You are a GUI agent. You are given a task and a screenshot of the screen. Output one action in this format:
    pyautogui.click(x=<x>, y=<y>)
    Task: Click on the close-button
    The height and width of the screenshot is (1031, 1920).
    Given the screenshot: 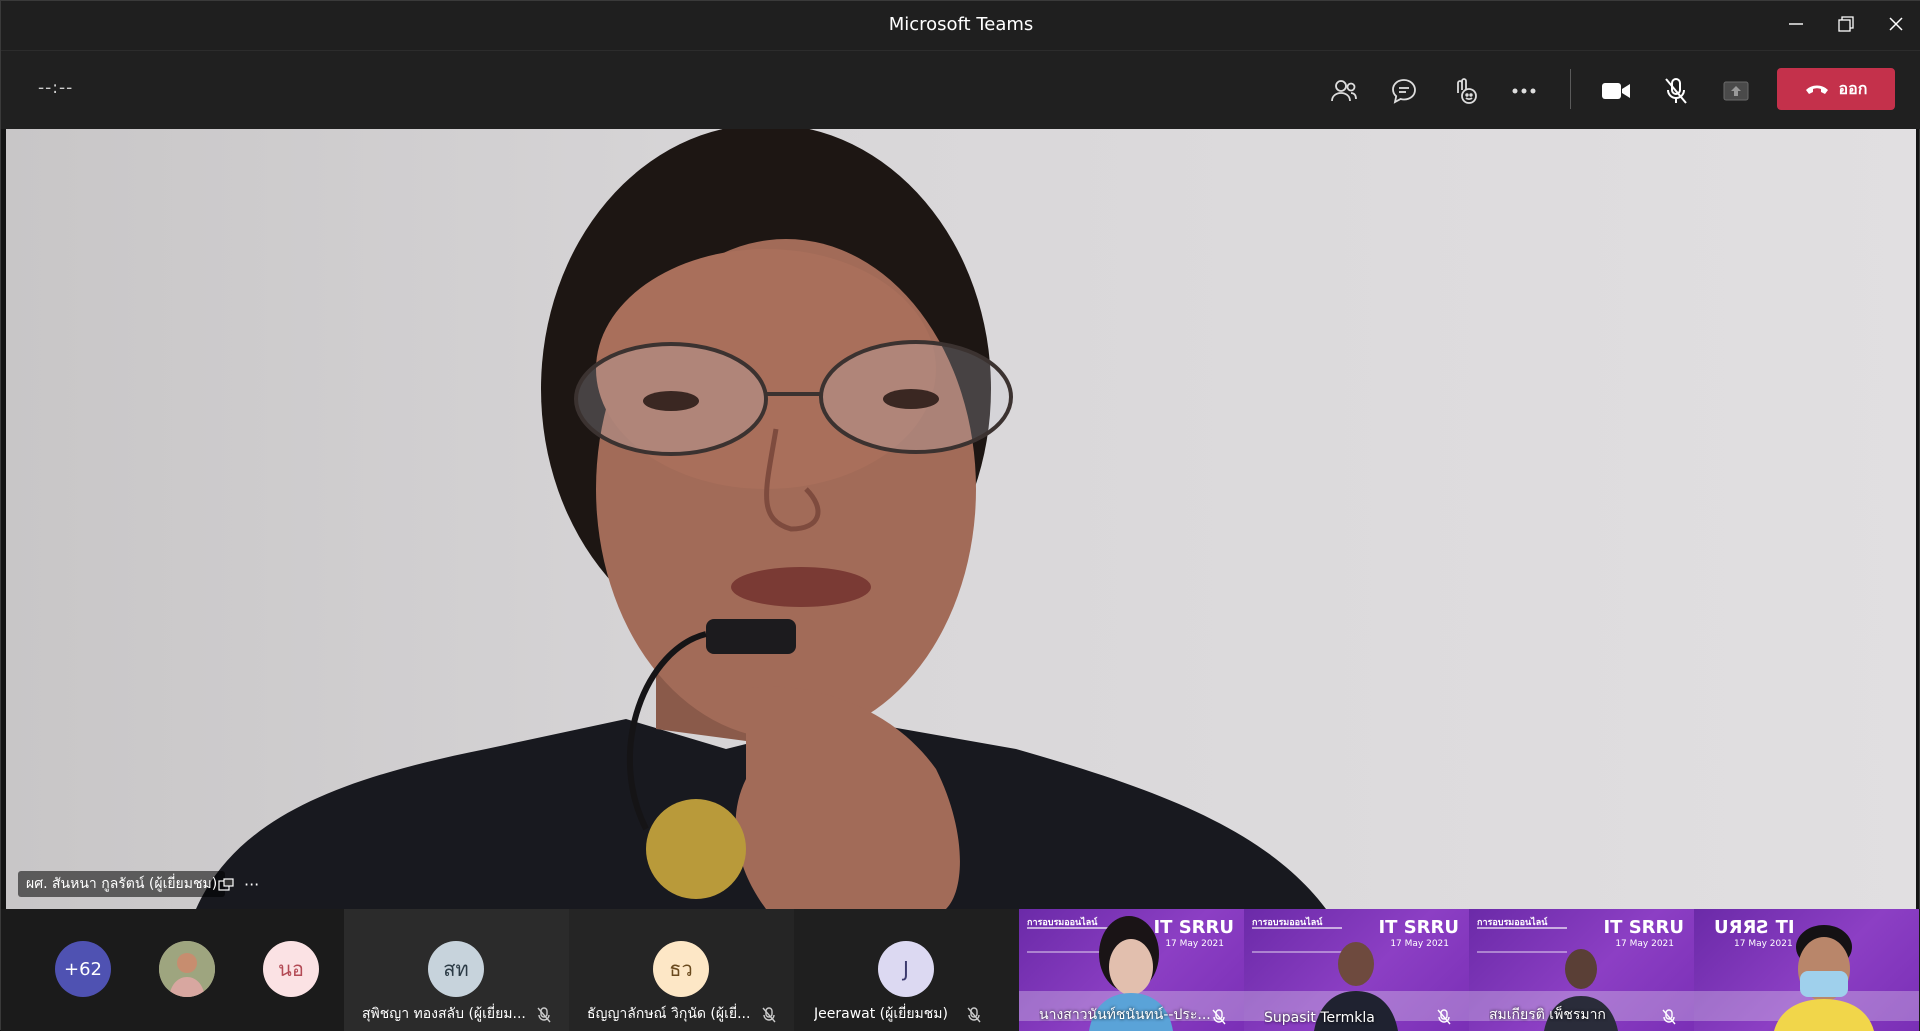 What is the action you would take?
    pyautogui.click(x=1895, y=24)
    